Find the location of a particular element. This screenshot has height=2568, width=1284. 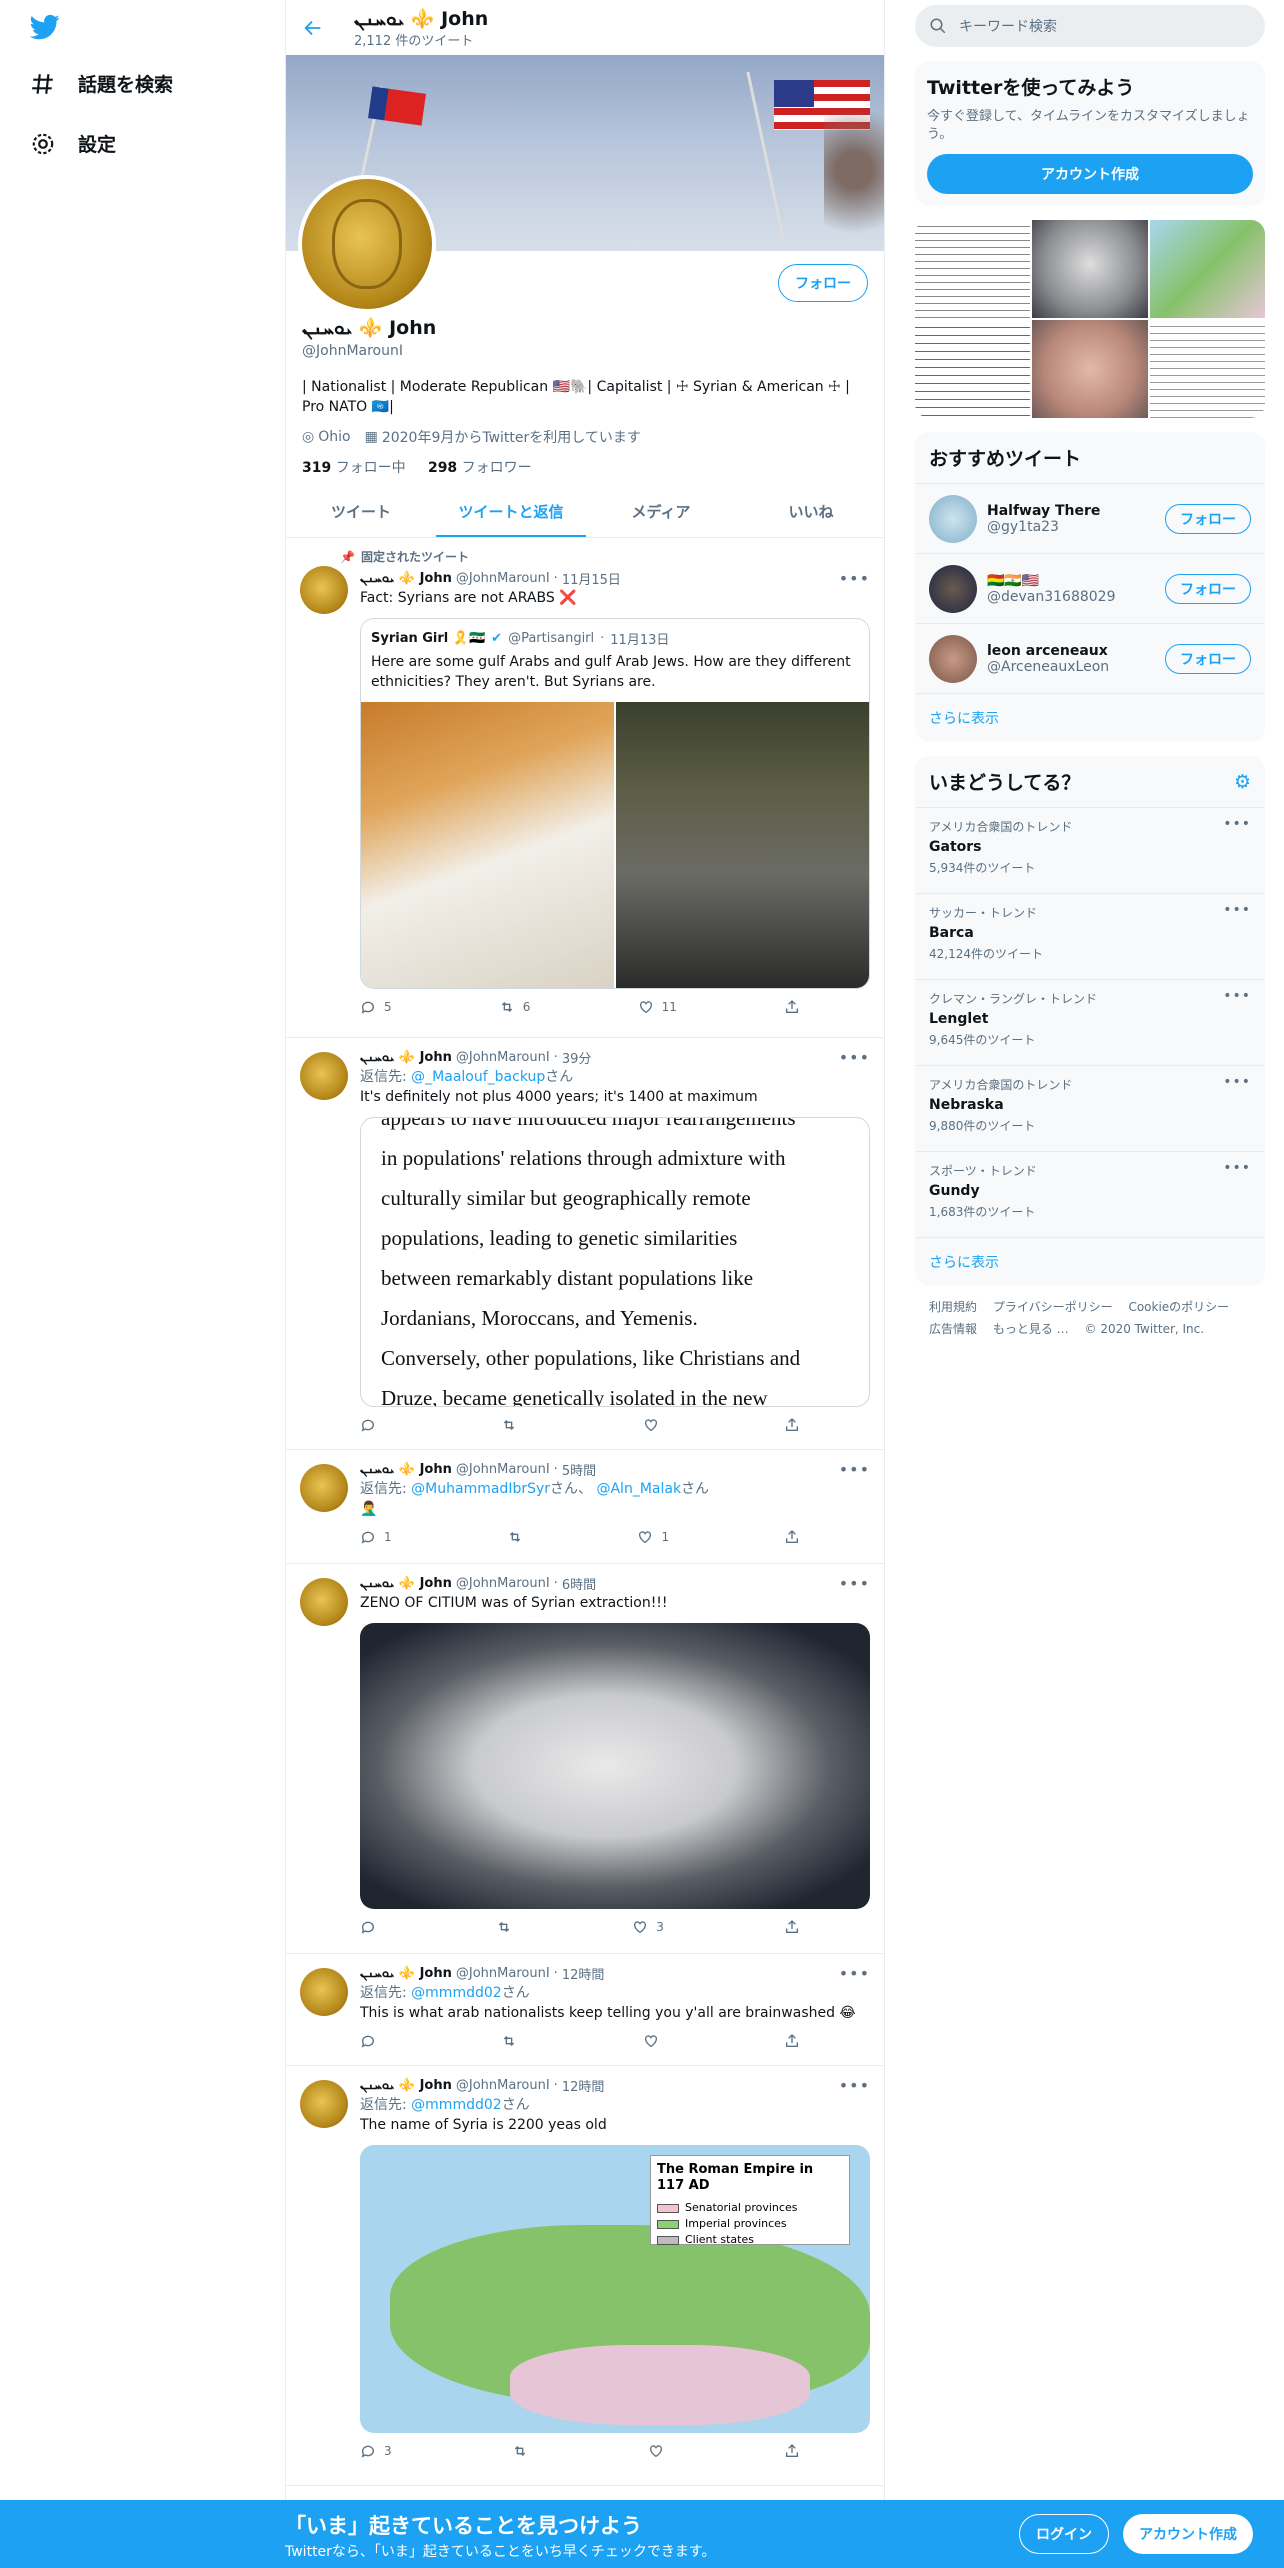

login-button: ログイン is located at coordinates (1064, 2534).